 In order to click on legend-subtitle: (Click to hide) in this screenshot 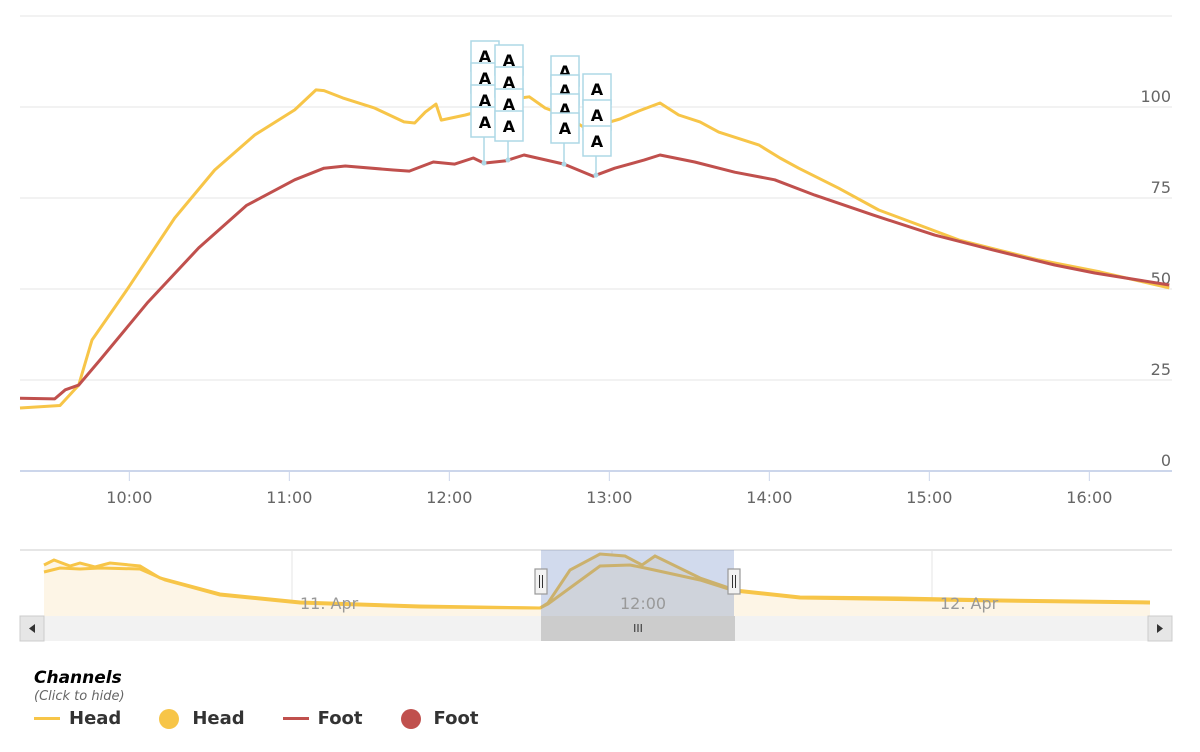, I will do `click(79, 696)`.